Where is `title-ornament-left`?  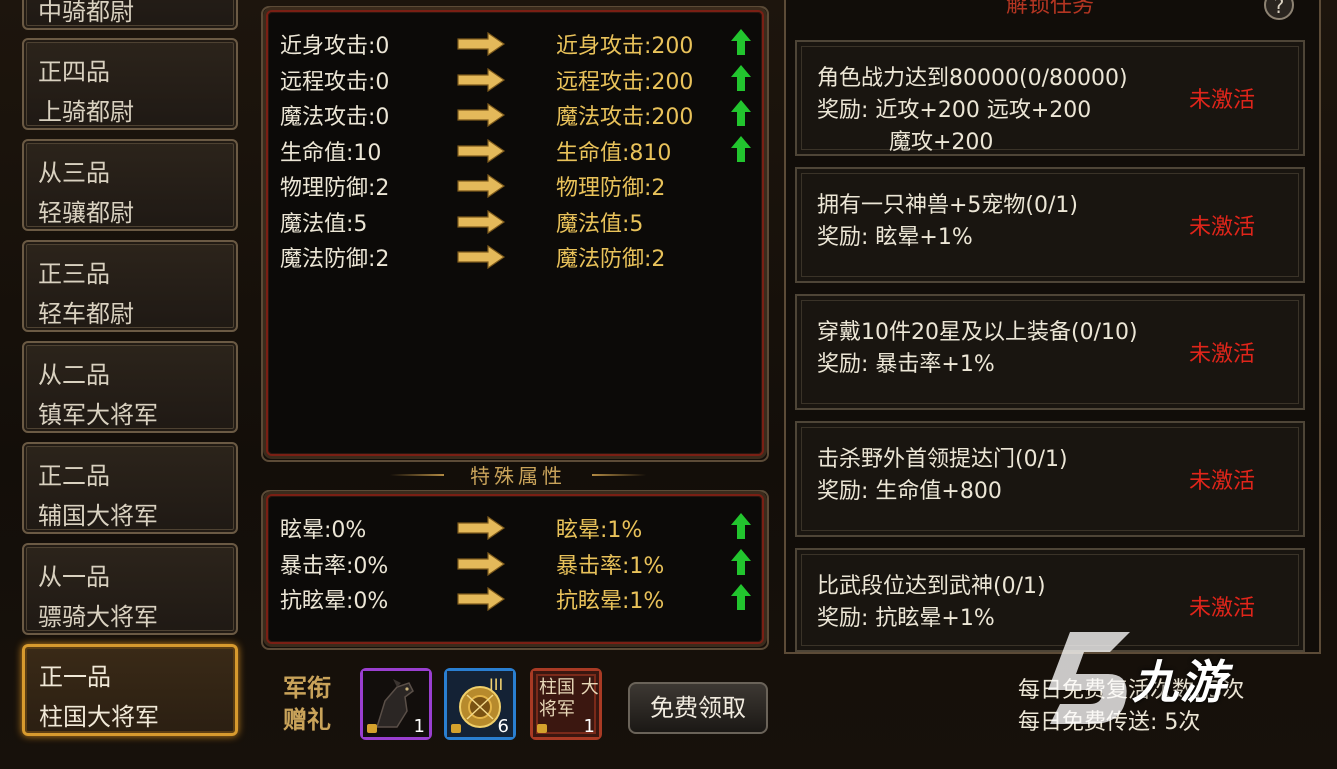
title-ornament-left is located at coordinates (417, 475).